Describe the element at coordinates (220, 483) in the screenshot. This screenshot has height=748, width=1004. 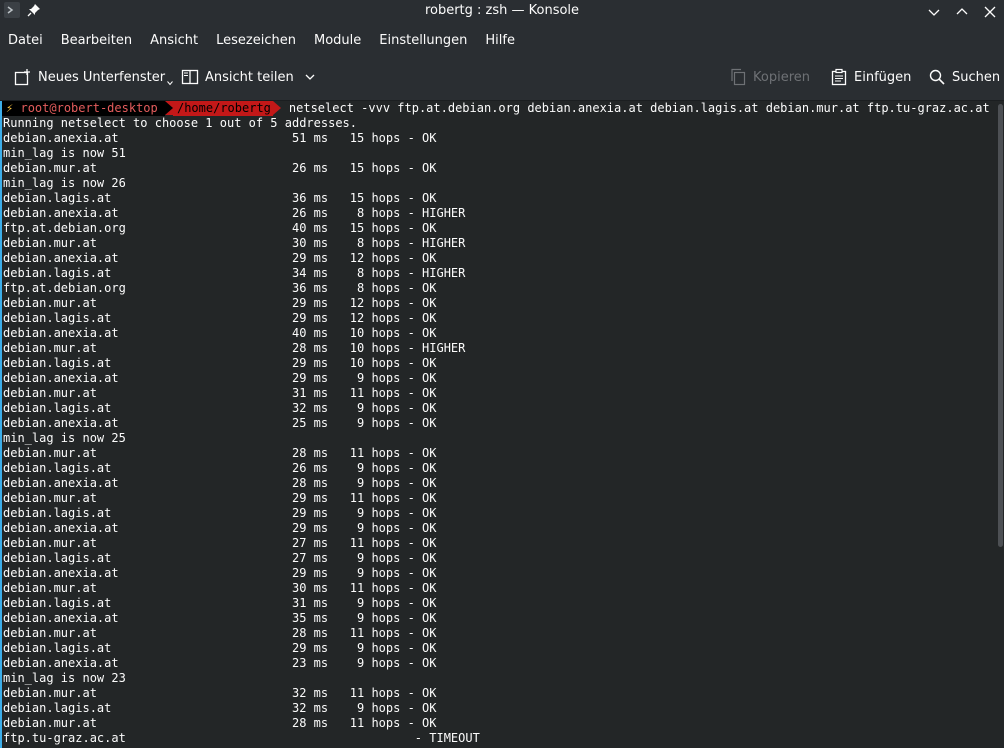
I see `terminal-line: debian.anexia.at 28 ms 9 hops - OK` at that location.